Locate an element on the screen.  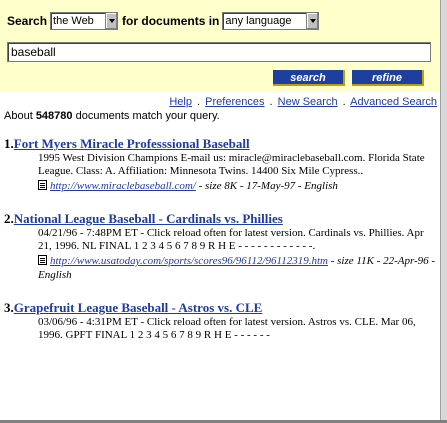
result-url-link: http://www.miraclebaseball.com/ is located at coordinates (123, 186).